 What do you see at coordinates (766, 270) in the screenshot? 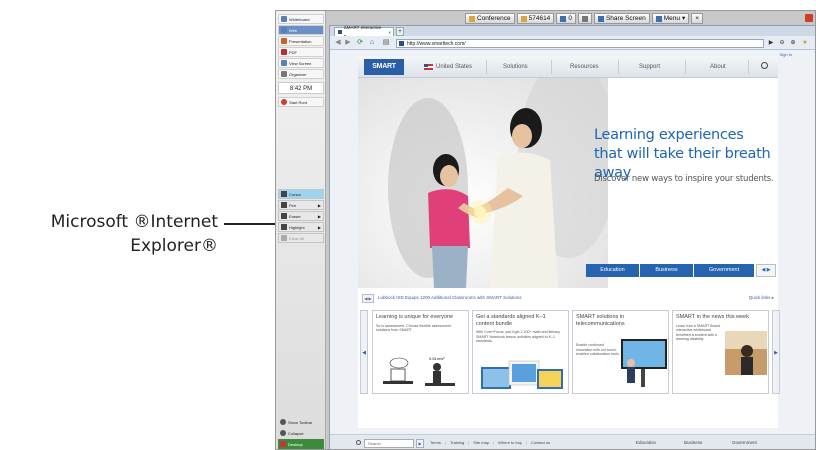
I see `hero-pager: ◀ ▶` at bounding box center [766, 270].